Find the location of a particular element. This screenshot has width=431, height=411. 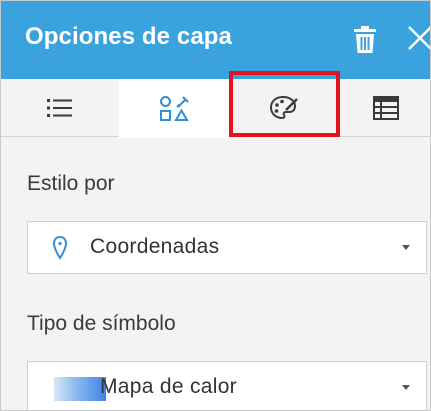

close-panel-button is located at coordinates (417, 38).